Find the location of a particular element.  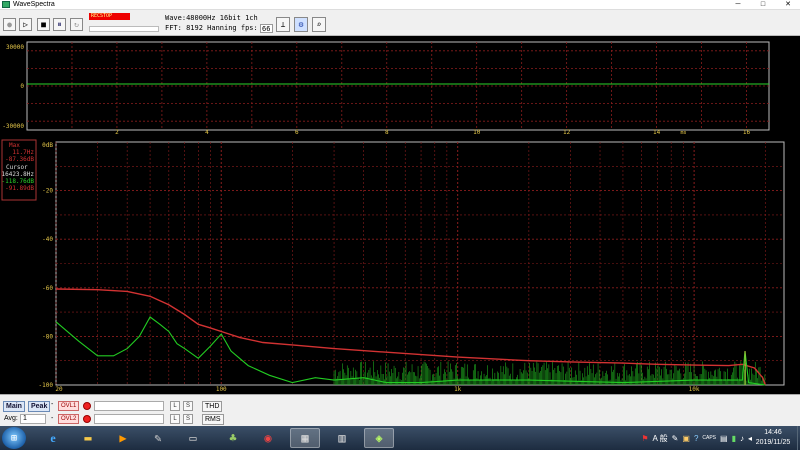

loop-icon: ↻ is located at coordinates (76, 24).